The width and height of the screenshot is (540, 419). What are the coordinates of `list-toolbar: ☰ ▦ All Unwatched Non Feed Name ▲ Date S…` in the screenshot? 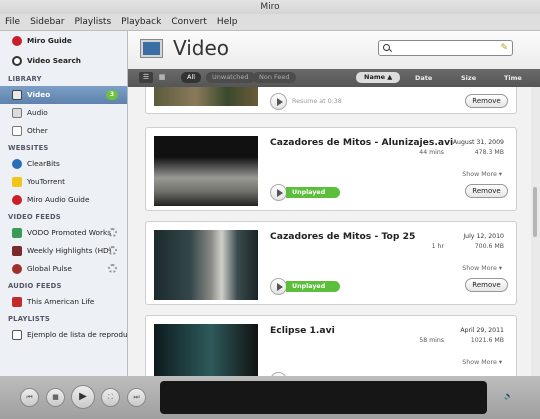 It's located at (334, 78).